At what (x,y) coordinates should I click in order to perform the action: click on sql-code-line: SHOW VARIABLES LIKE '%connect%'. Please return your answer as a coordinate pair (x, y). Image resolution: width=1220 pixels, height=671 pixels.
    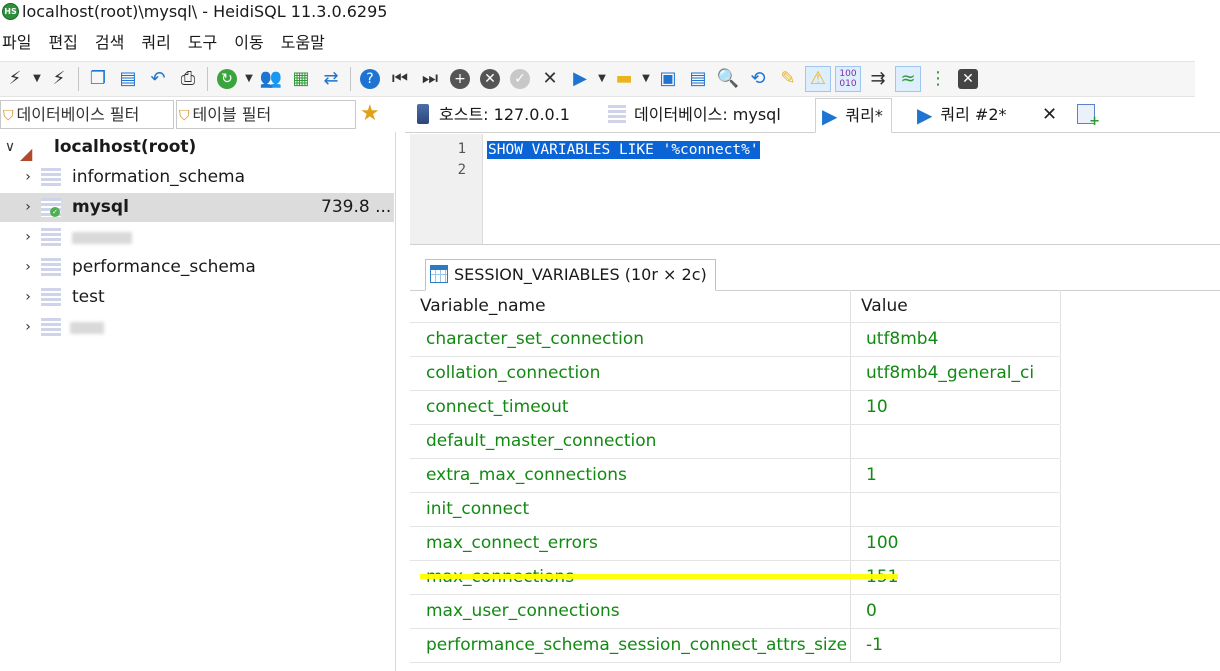
    Looking at the image, I should click on (623, 150).